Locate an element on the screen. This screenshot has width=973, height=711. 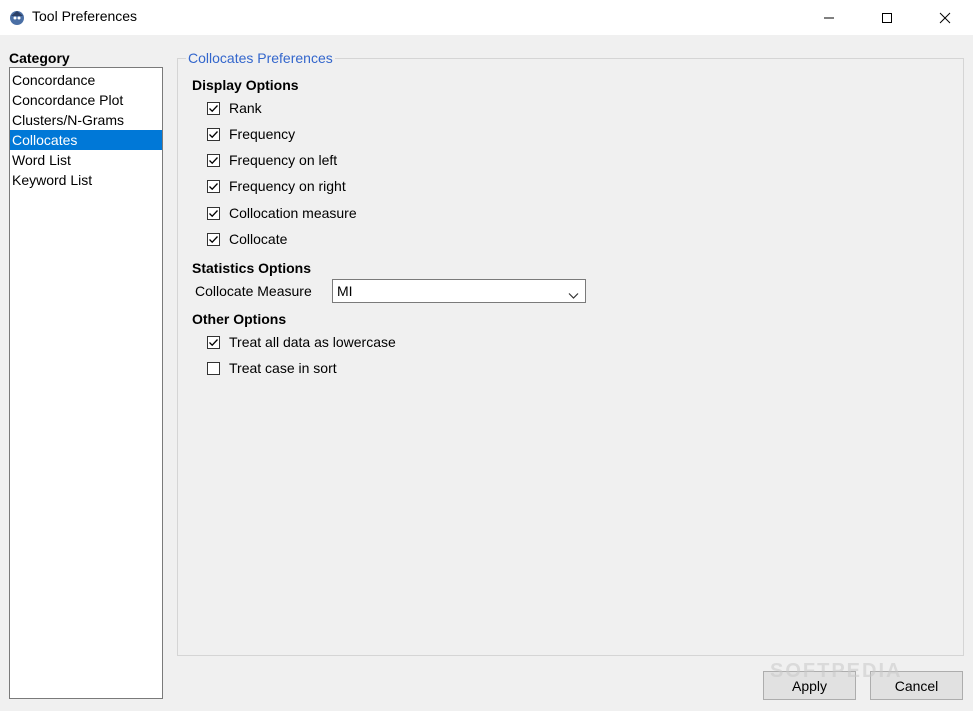
category-item-word-list: Word List is located at coordinates (86, 160).